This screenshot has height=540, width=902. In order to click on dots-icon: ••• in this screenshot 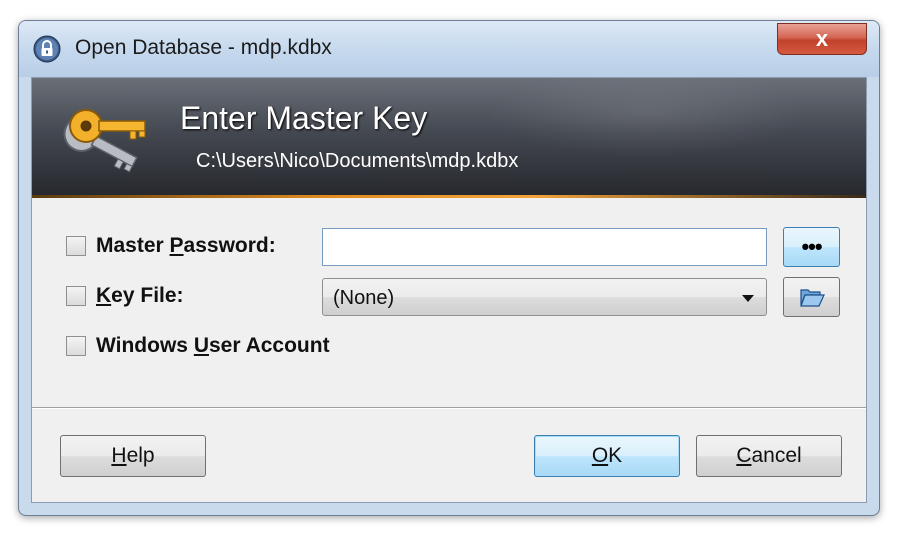, I will do `click(811, 246)`.